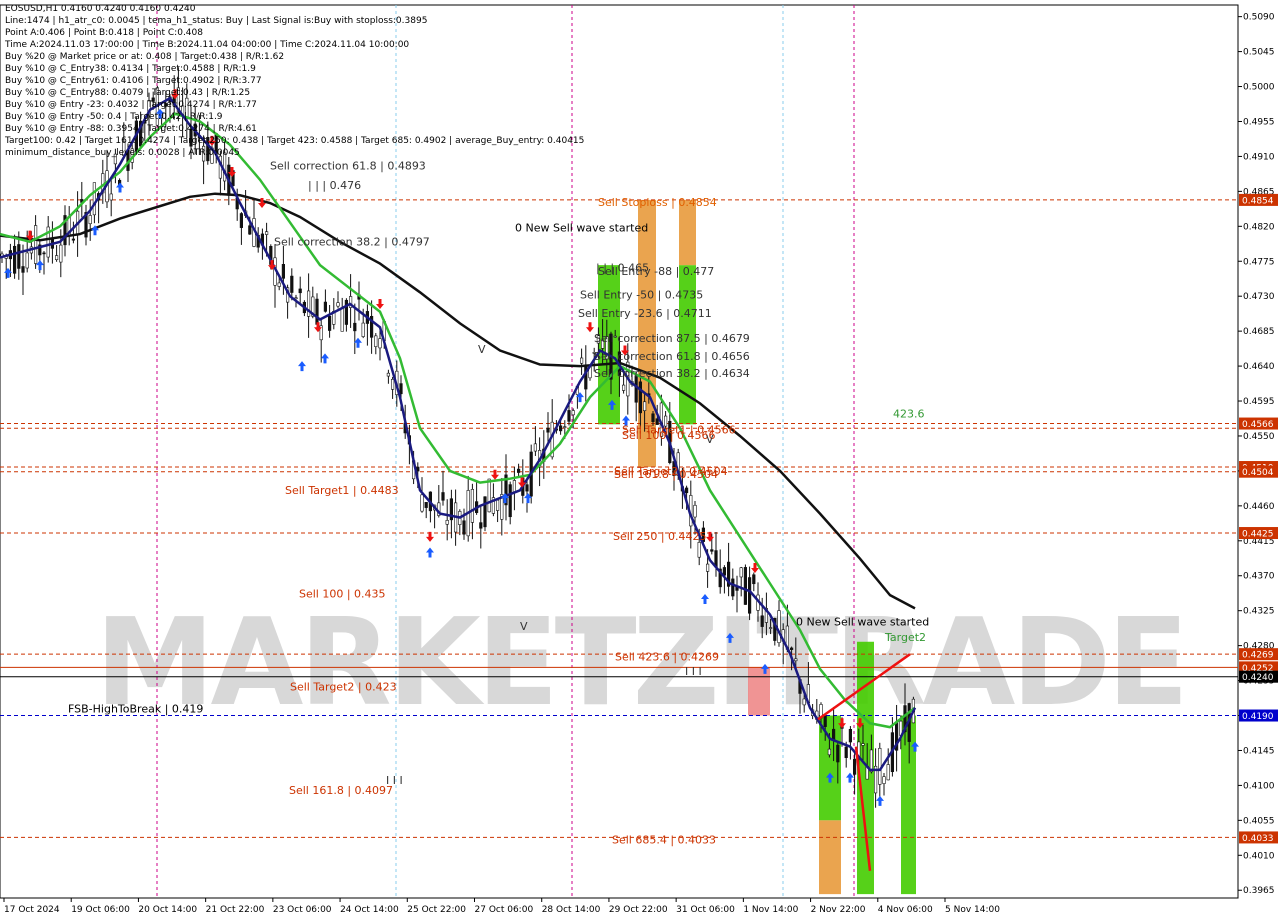  I want to click on y-tick-label: 0.4100, so click(1259, 786).